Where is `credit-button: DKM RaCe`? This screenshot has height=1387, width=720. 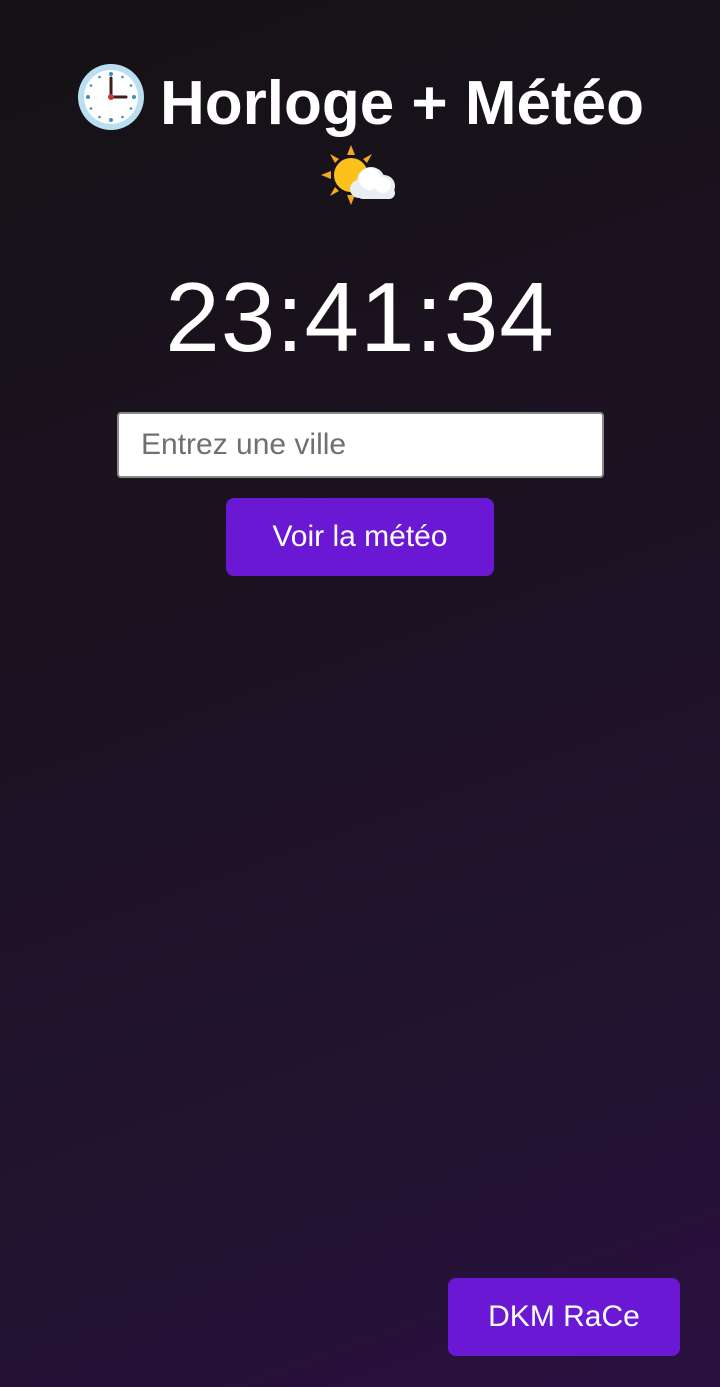
credit-button: DKM RaCe is located at coordinates (564, 1317).